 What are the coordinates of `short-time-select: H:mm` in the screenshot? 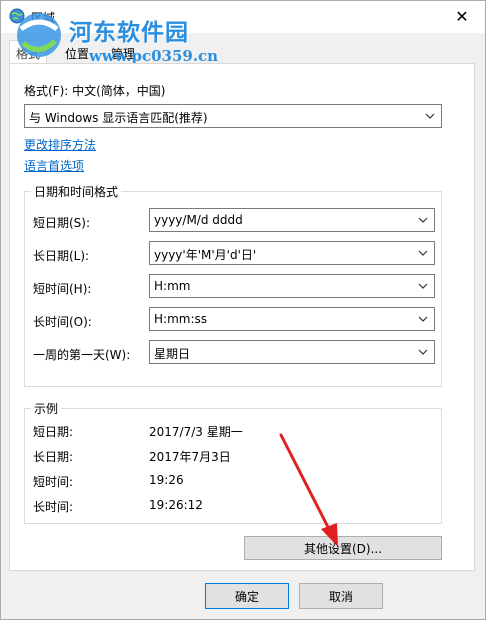 It's located at (292, 286).